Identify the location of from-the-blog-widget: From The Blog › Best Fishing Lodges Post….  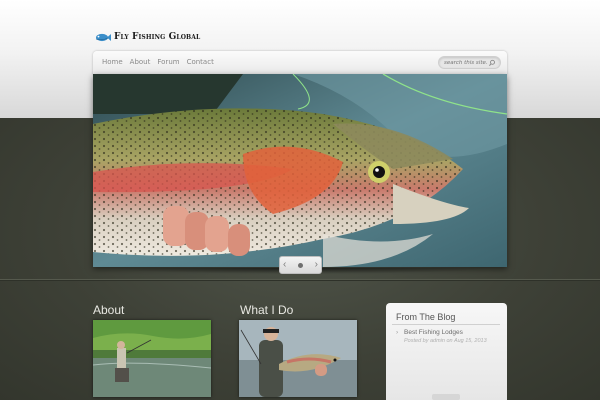
(446, 351).